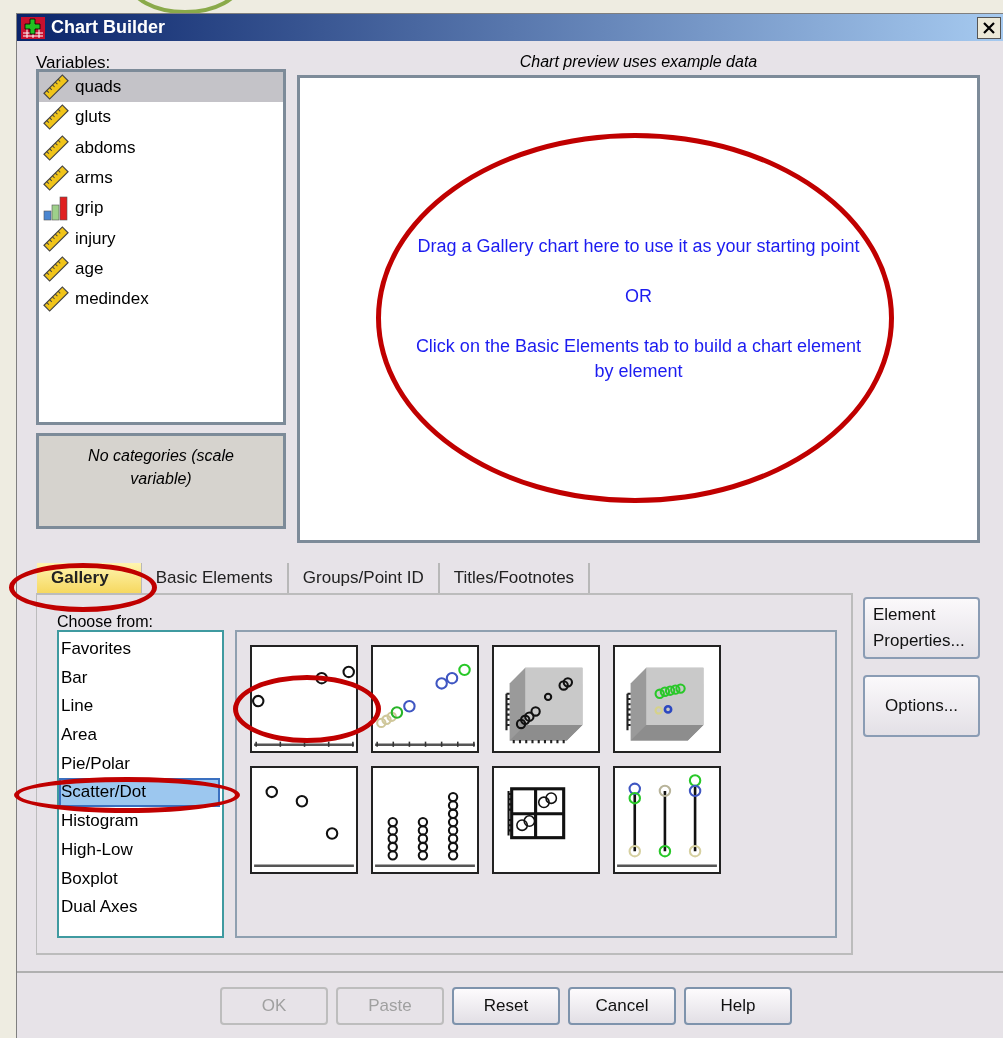  Describe the element at coordinates (139, 879) in the screenshot. I see `chart-type-item: Boxplot` at that location.